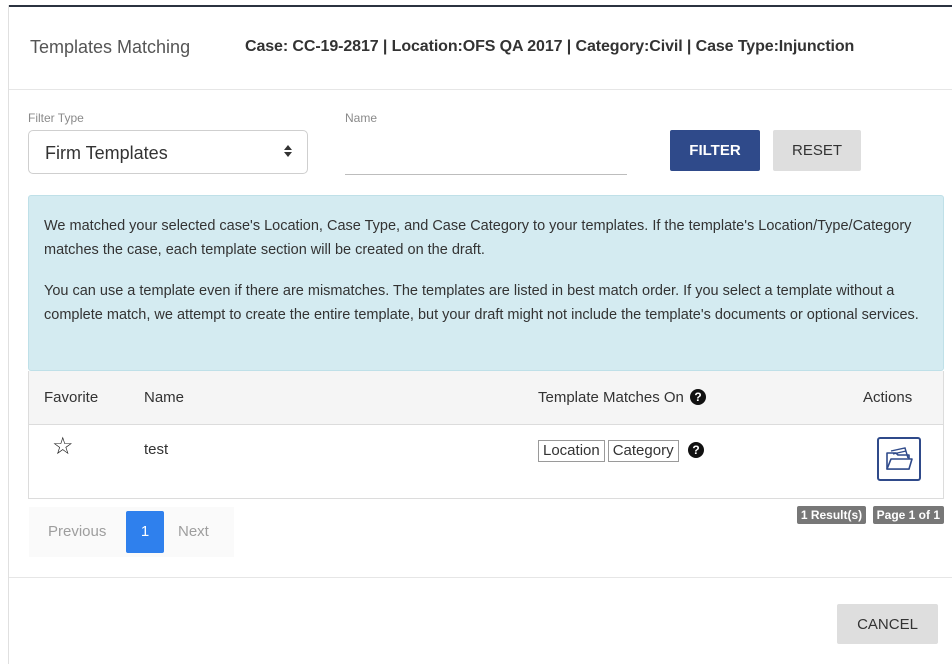 This screenshot has height=664, width=952. I want to click on page-button-current: 1, so click(145, 532).